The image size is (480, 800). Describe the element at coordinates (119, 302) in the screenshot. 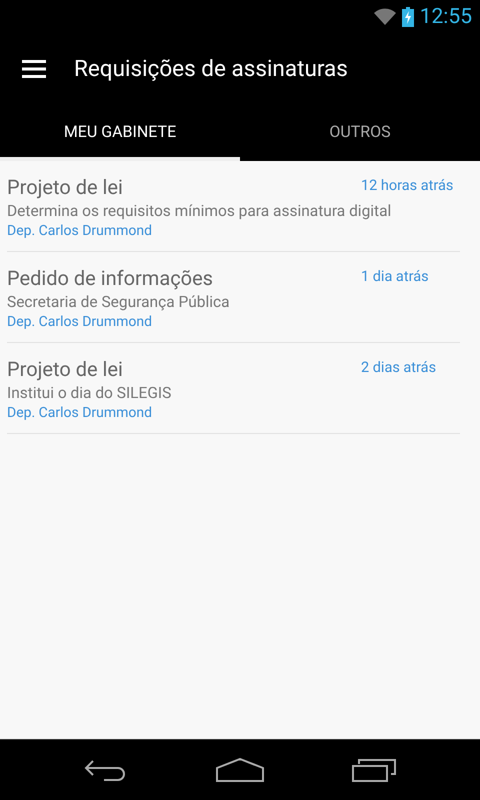

I see `request-description: Secretaria de Segurança Pública` at that location.